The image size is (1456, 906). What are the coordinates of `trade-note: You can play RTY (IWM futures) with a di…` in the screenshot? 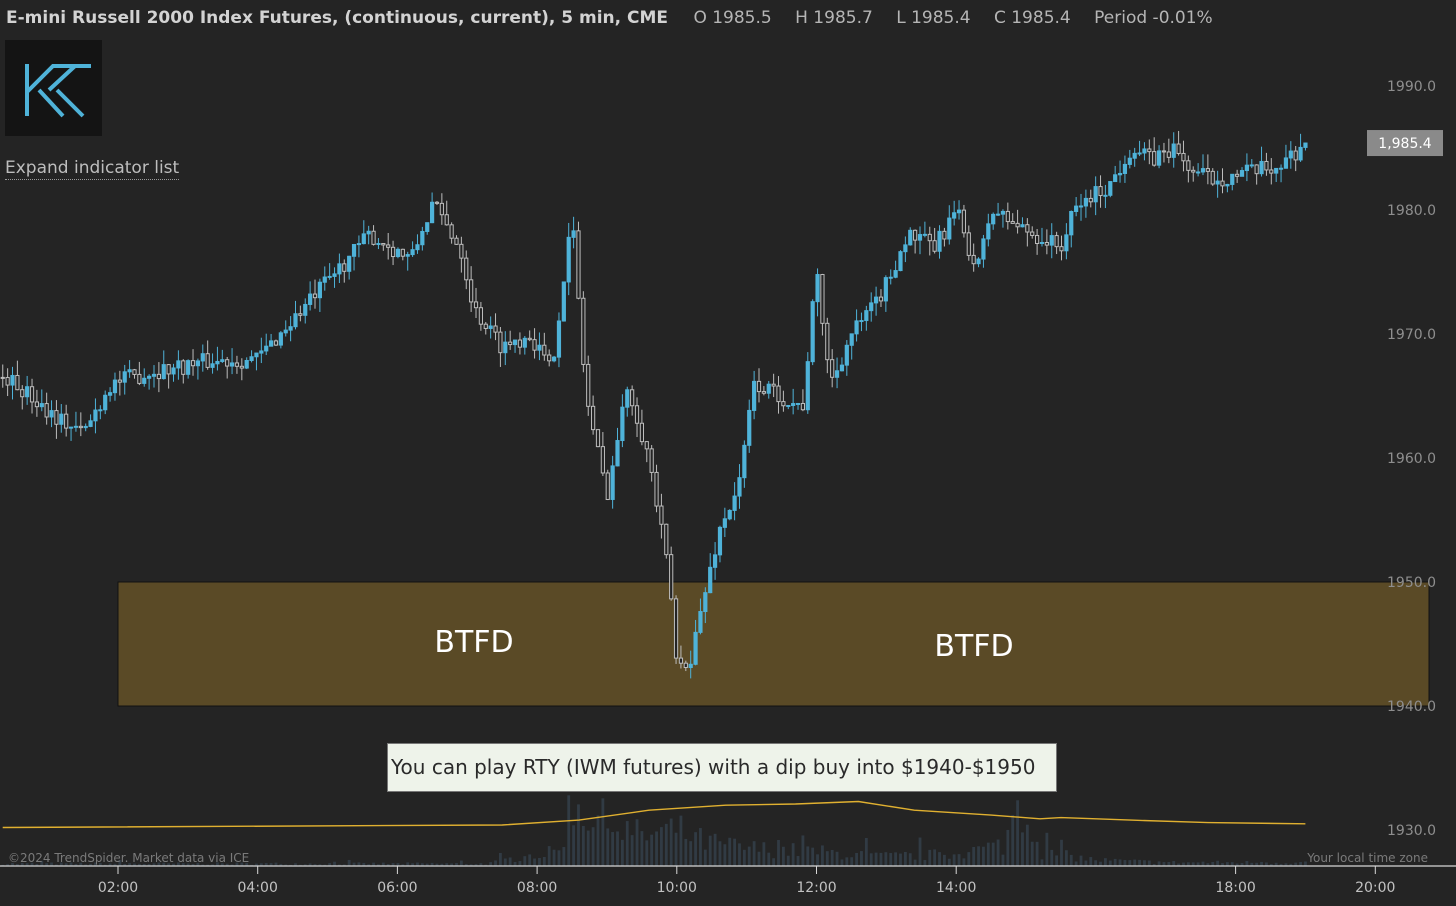 It's located at (722, 767).